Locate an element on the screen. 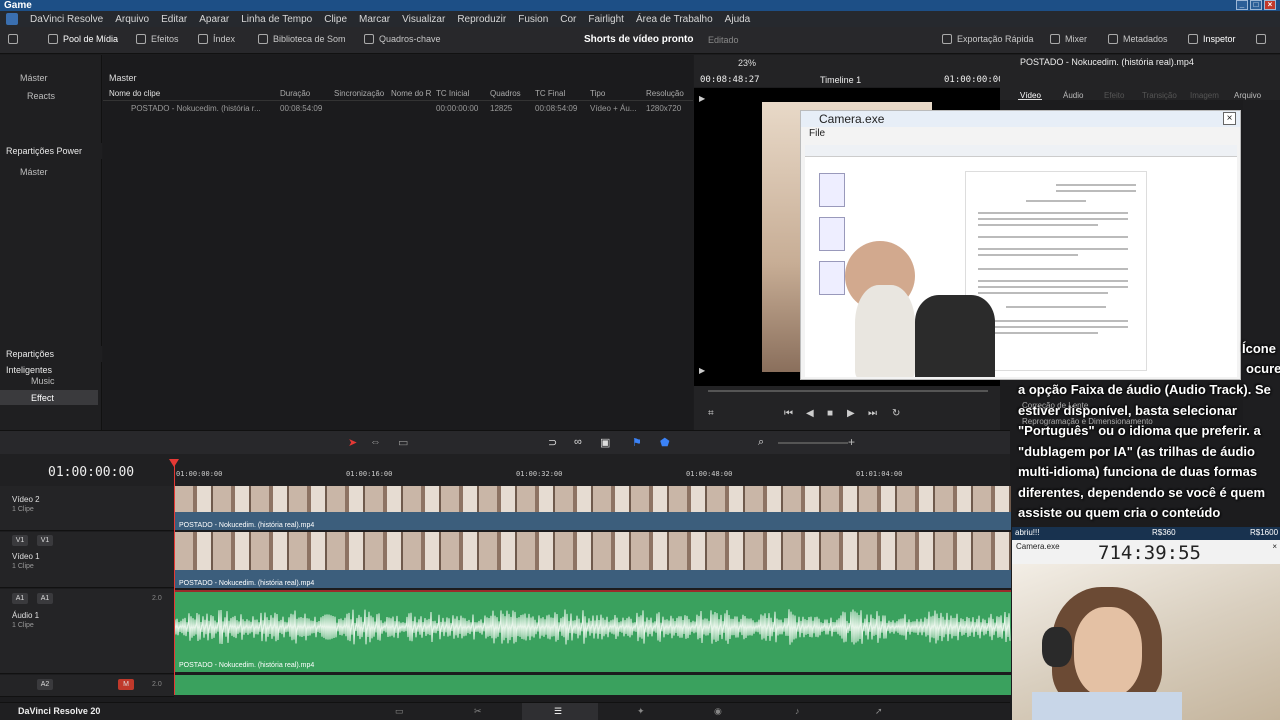  zoom-slider is located at coordinates (813, 443).